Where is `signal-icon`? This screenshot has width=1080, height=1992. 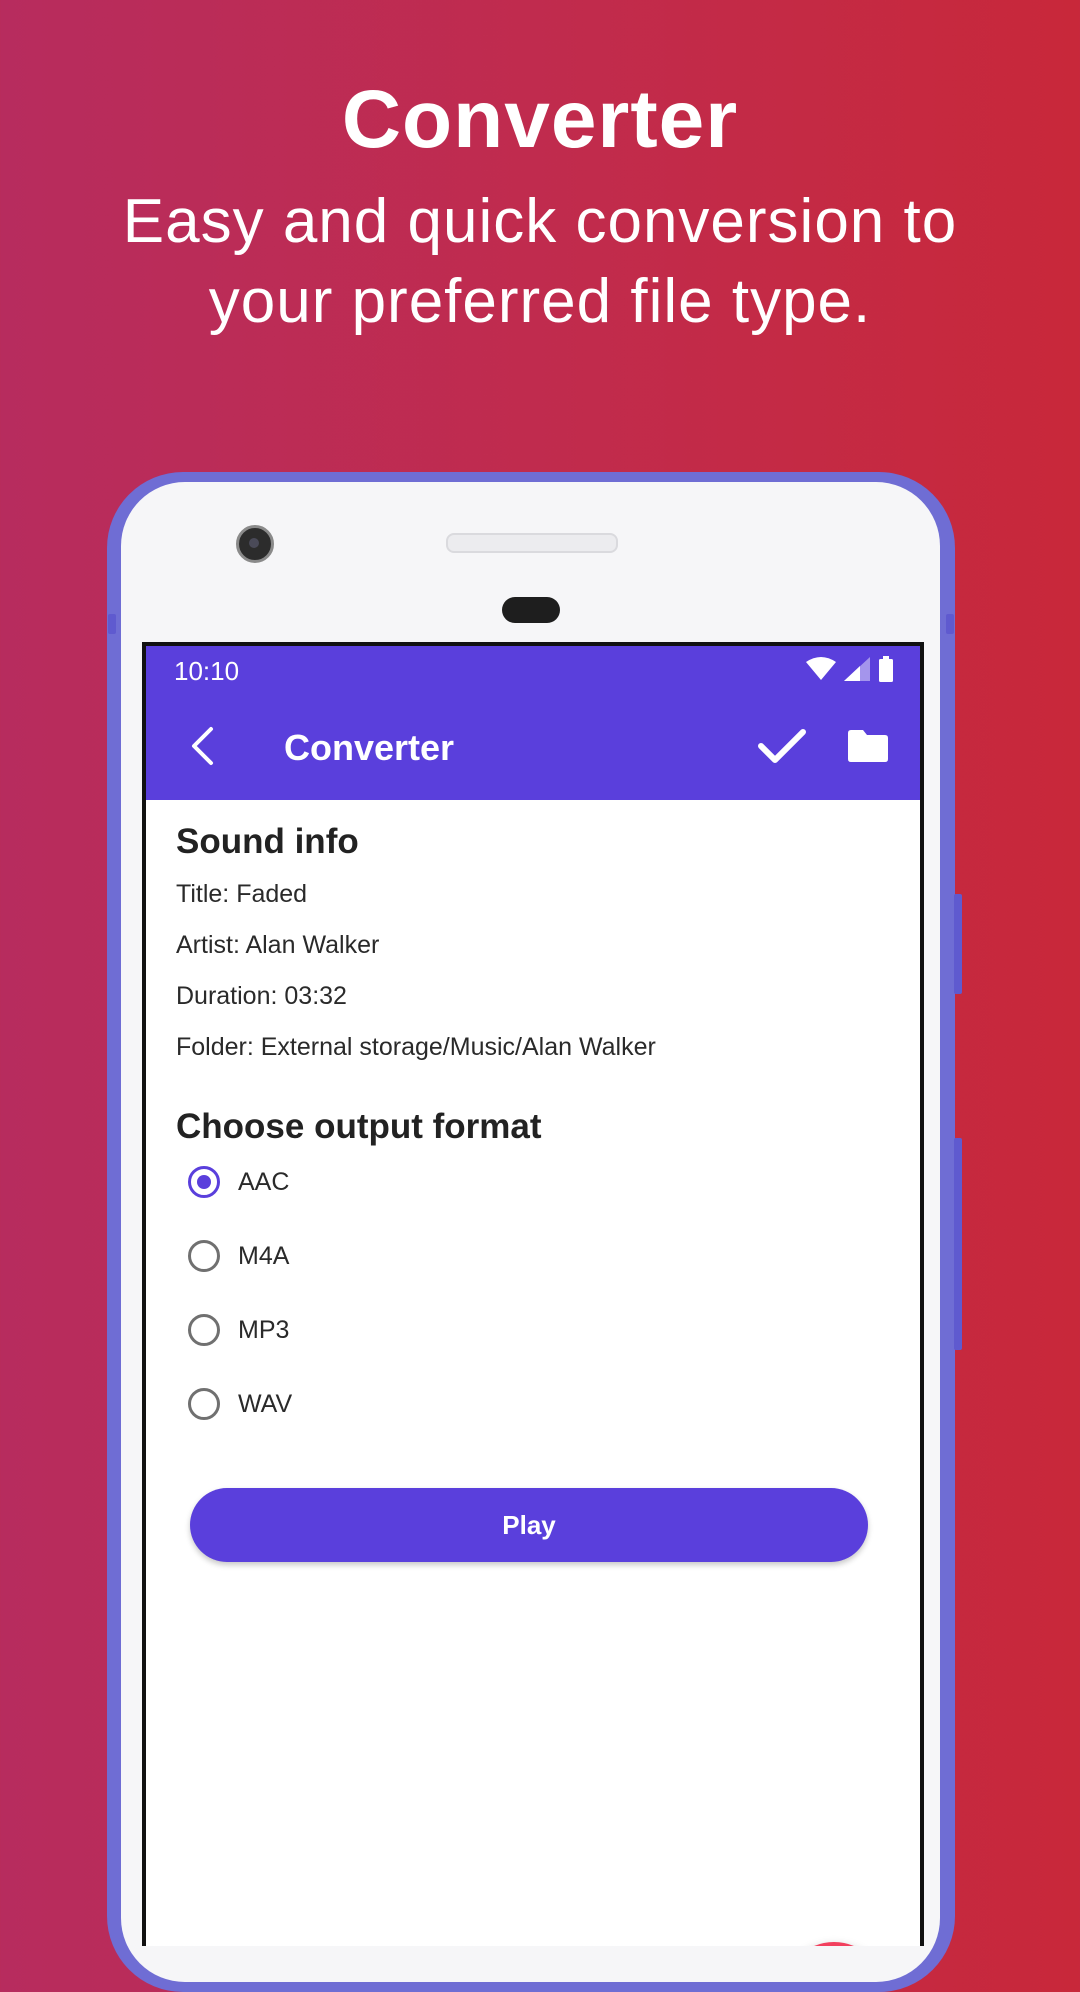 signal-icon is located at coordinates (857, 671).